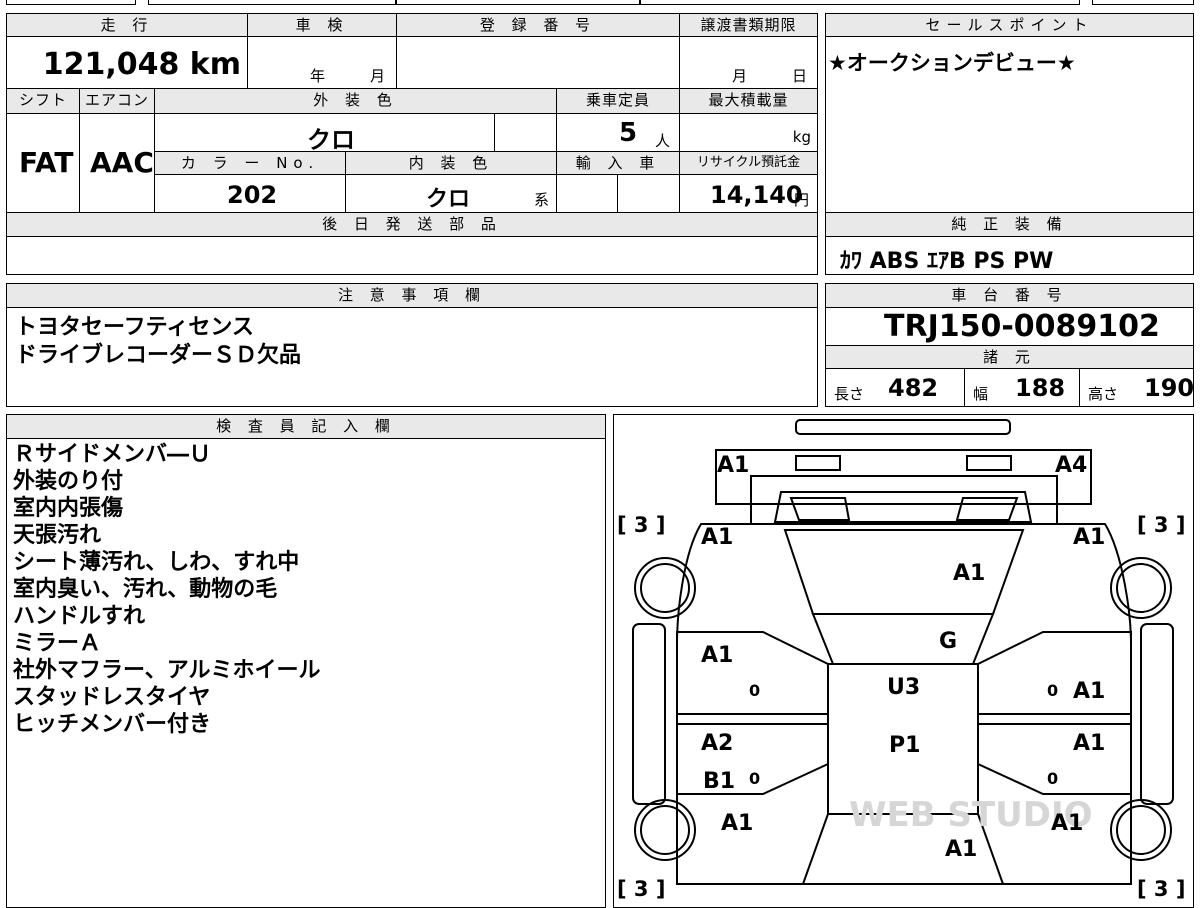  I want to click on genuine-equipment-header: 純 正 装 備, so click(1009, 224).